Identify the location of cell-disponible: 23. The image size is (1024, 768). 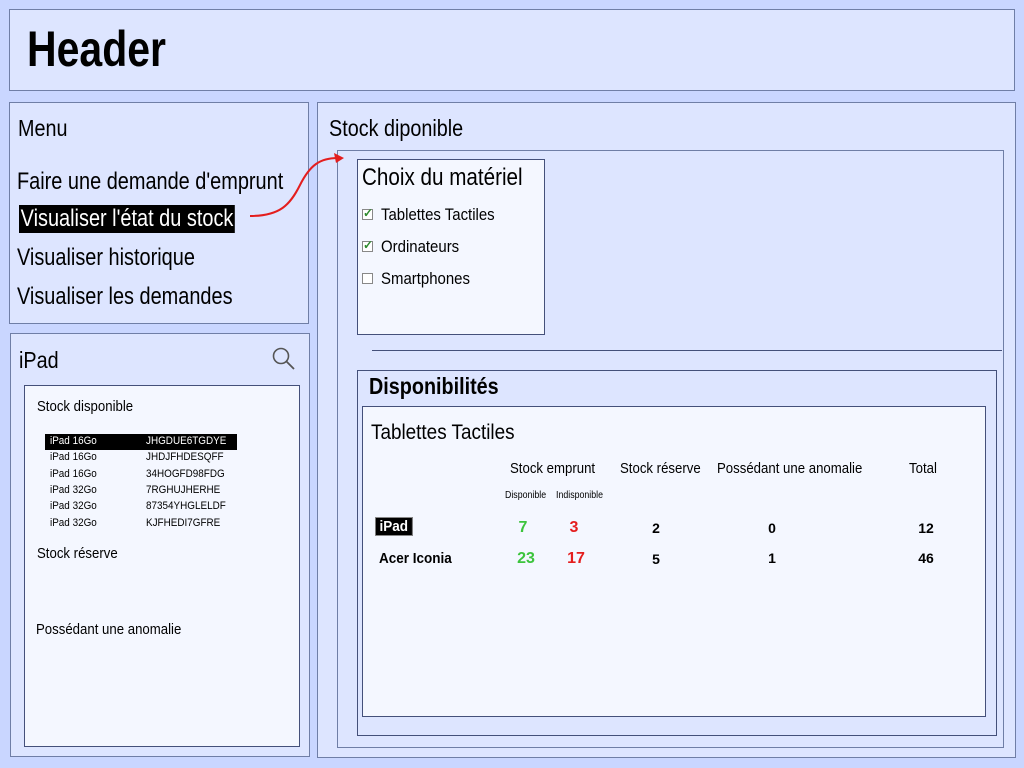
(526, 558).